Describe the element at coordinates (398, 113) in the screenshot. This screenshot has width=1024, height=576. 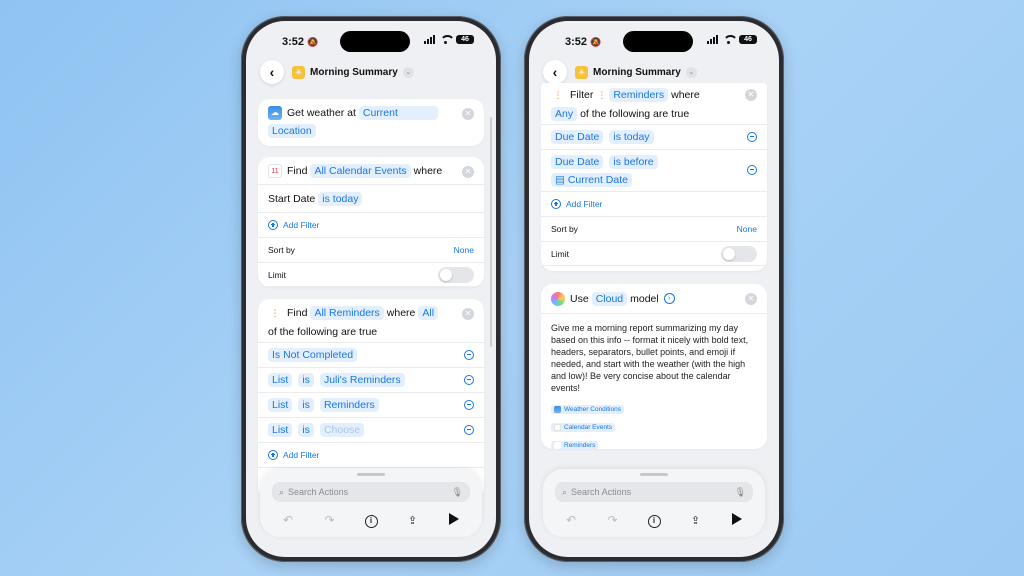
I see `location-token: Current` at that location.